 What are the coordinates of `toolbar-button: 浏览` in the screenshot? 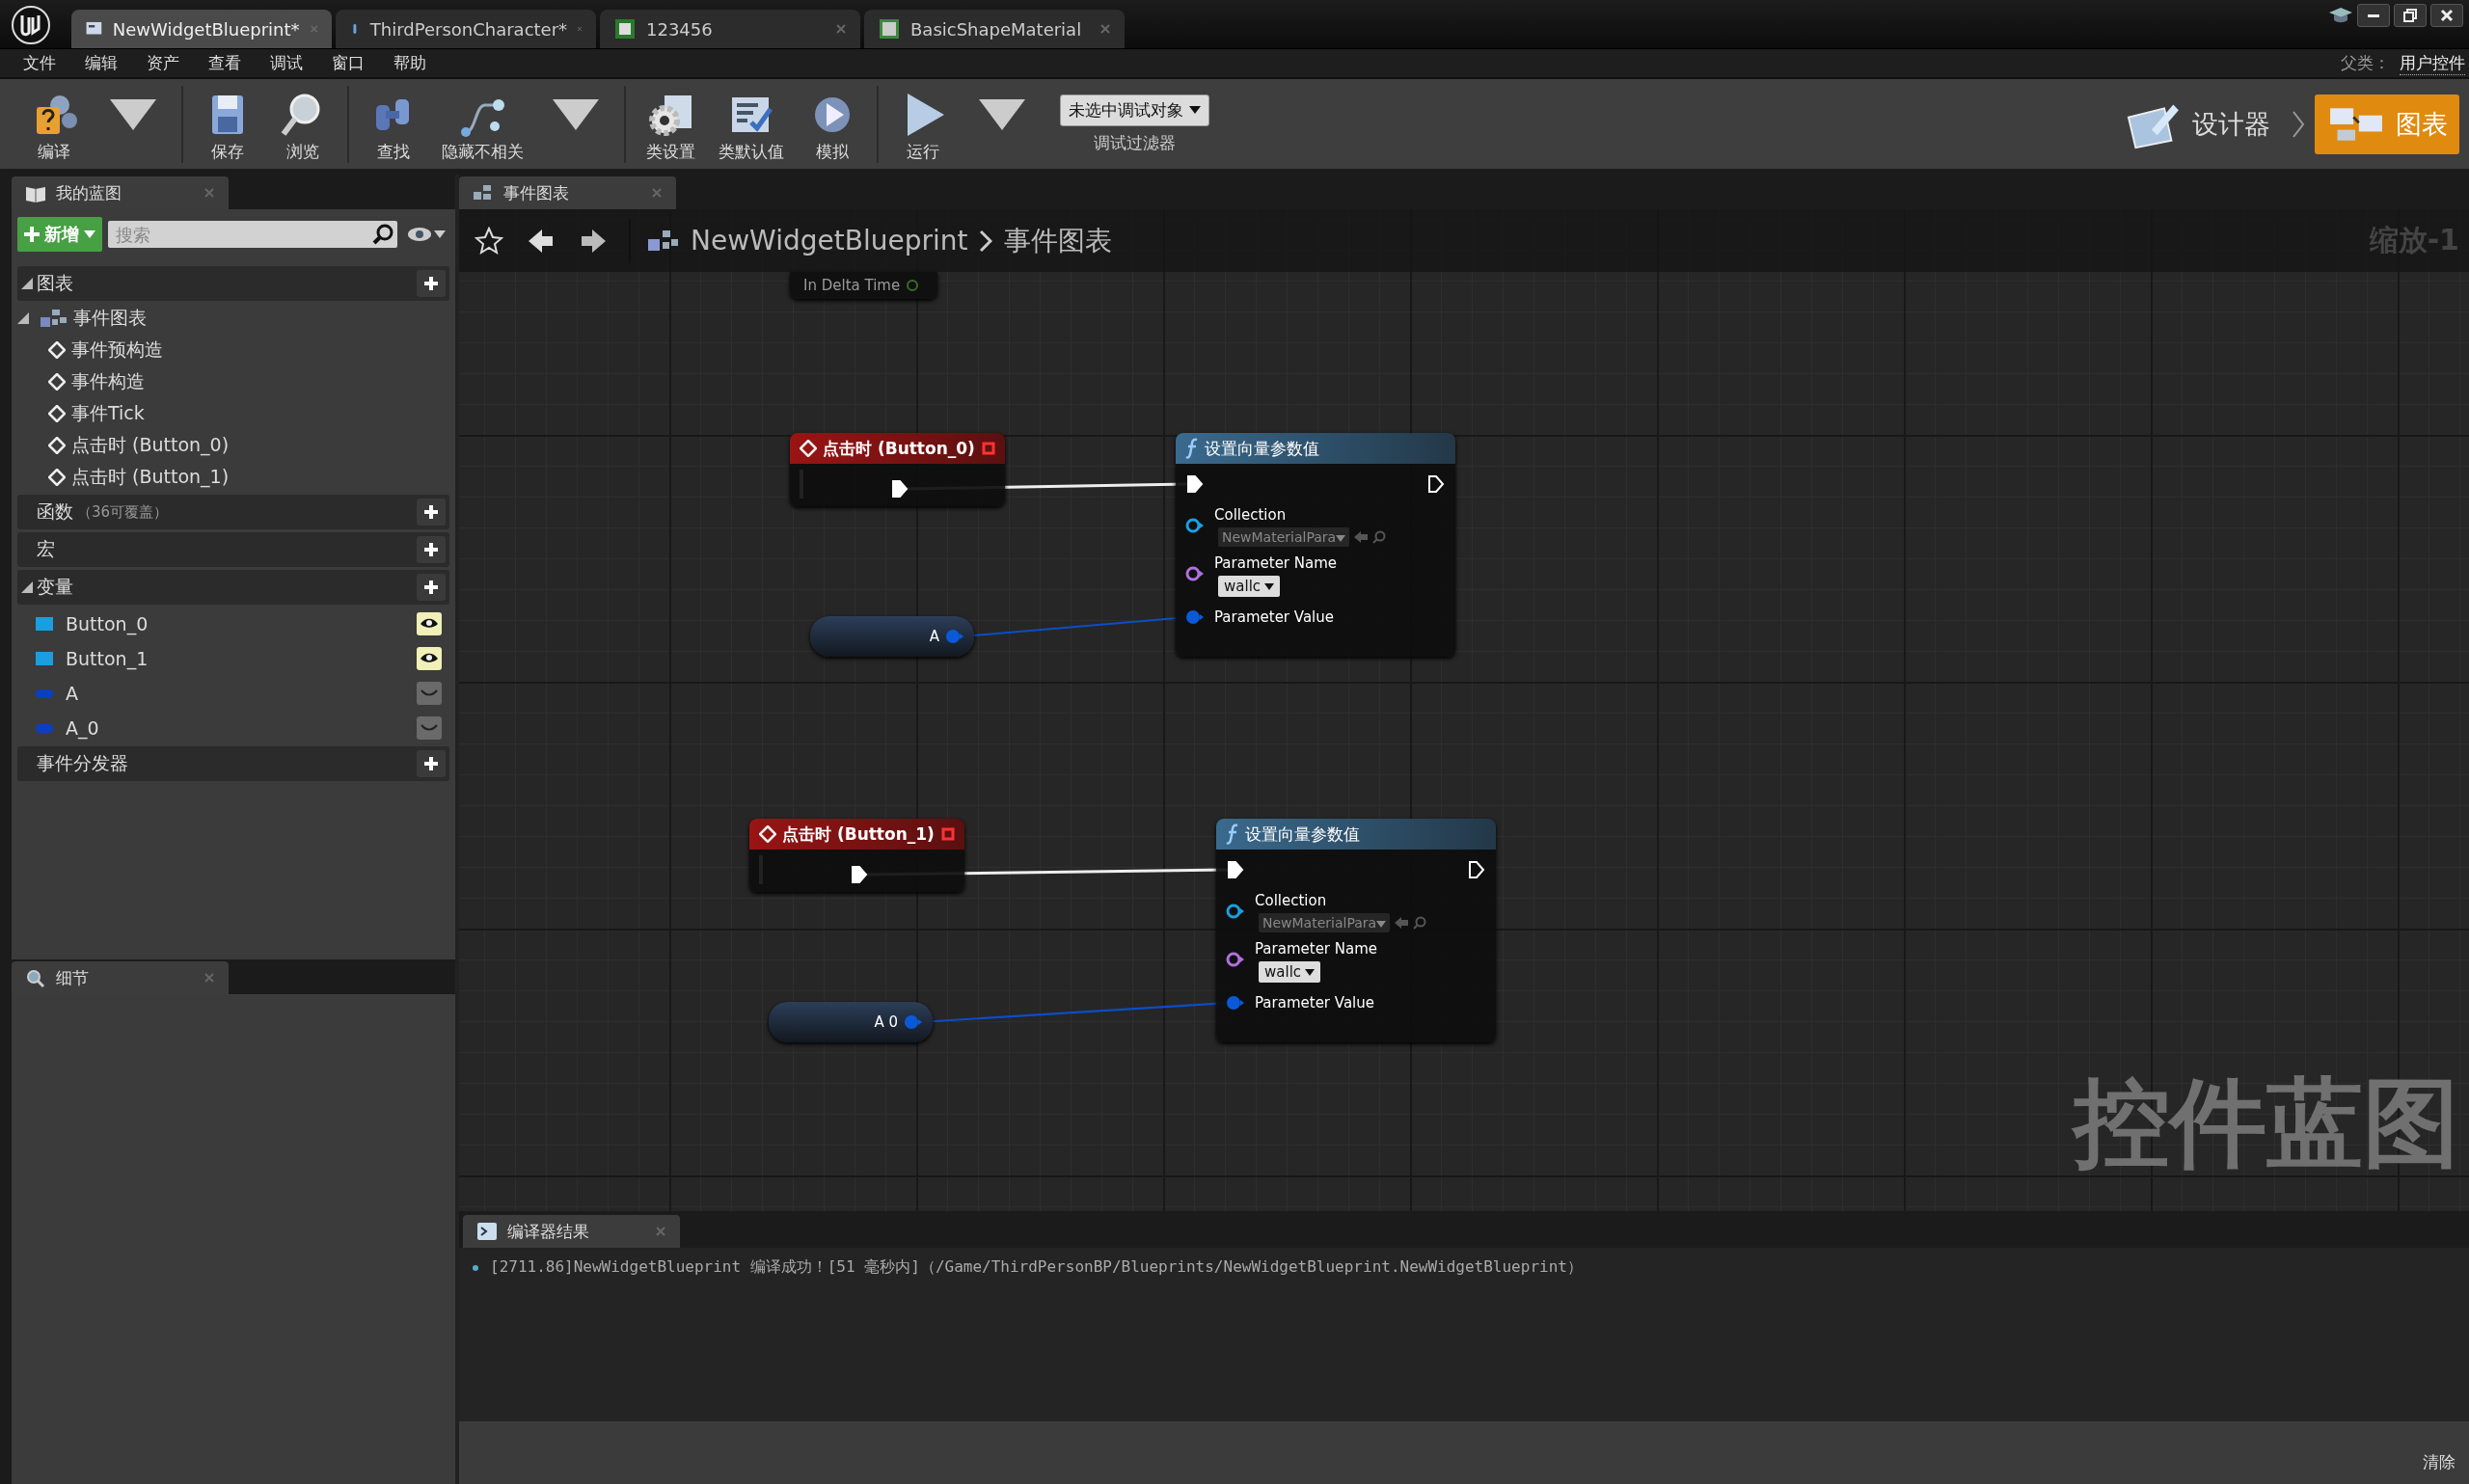 It's located at (303, 124).